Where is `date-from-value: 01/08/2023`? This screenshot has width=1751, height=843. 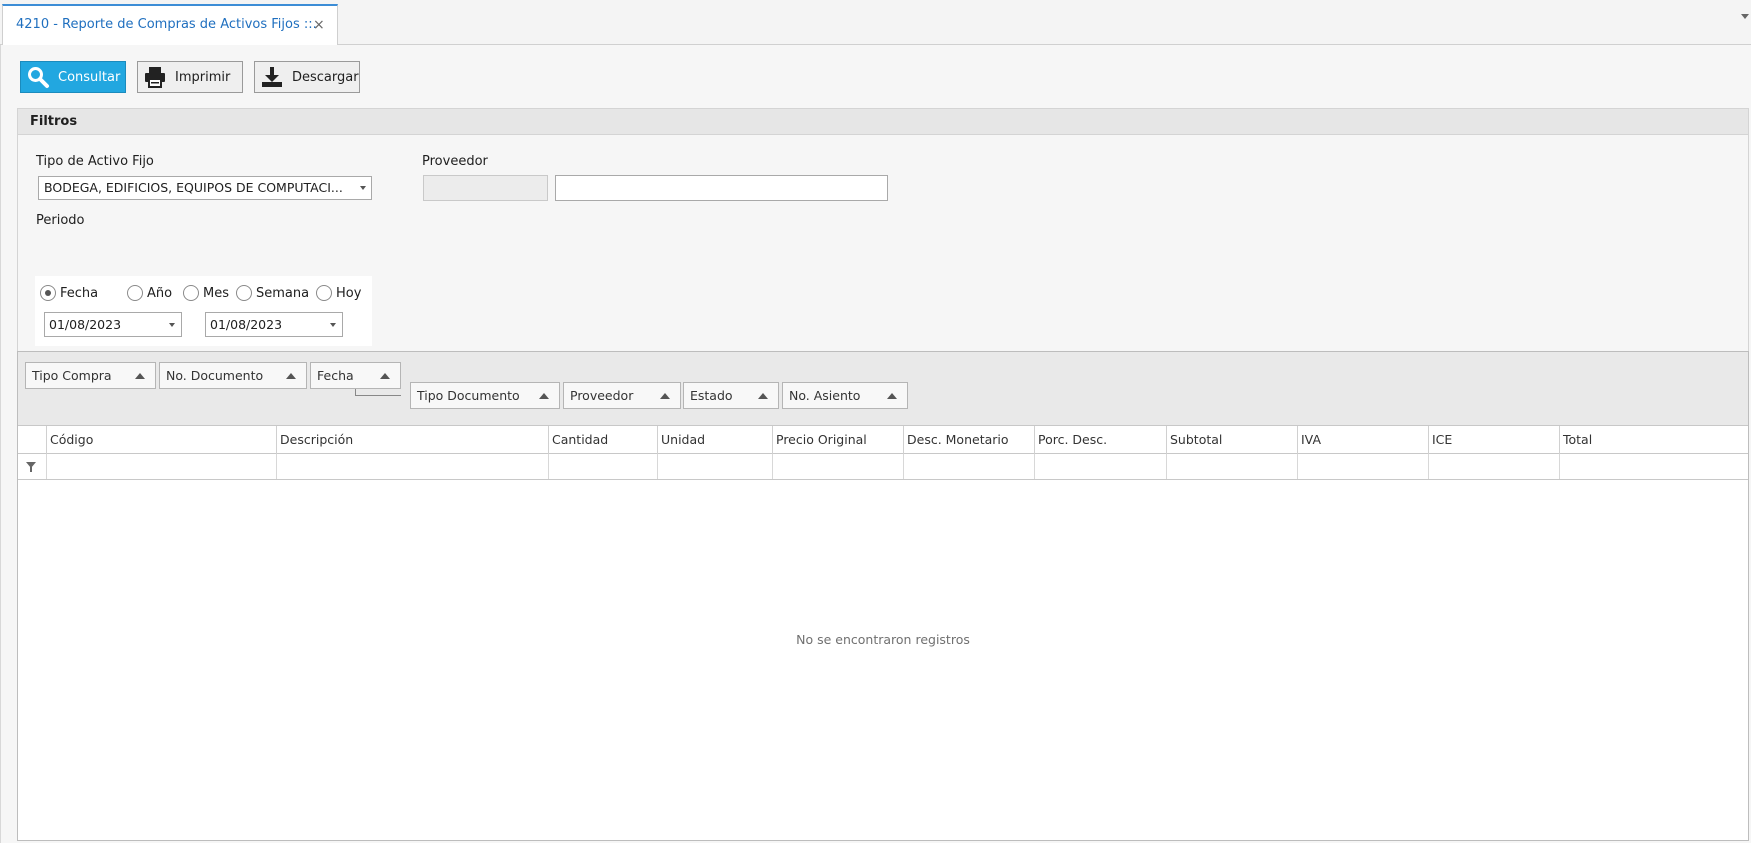
date-from-value: 01/08/2023 is located at coordinates (85, 324).